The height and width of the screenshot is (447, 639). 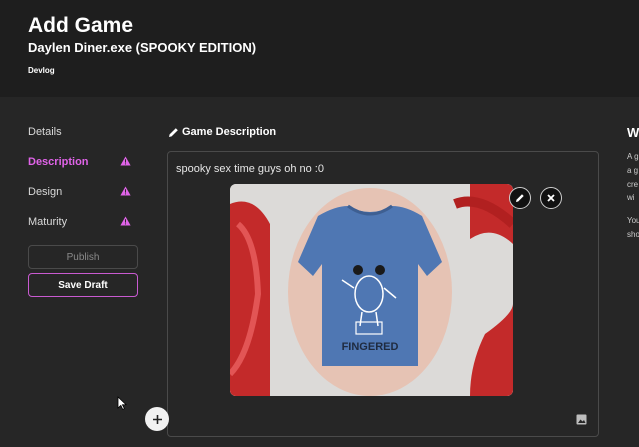 What do you see at coordinates (370, 347) in the screenshot?
I see `shirt-print-text: FINGERED` at bounding box center [370, 347].